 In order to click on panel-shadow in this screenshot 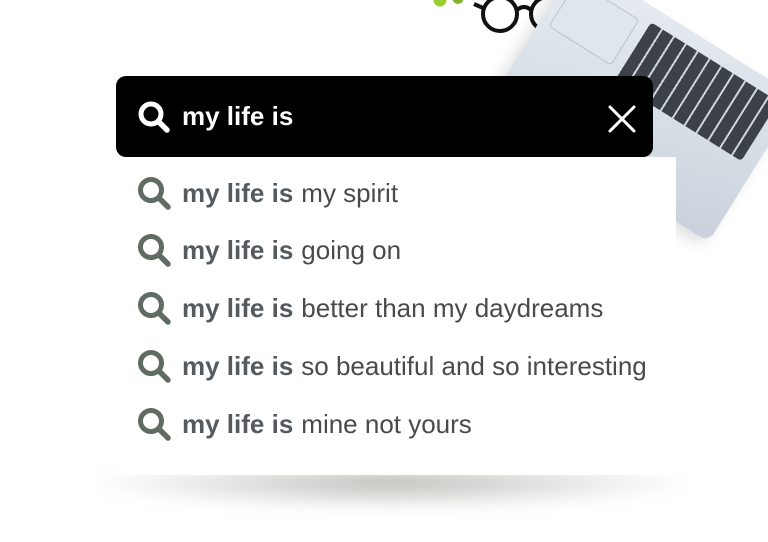, I will do `click(390, 490)`.